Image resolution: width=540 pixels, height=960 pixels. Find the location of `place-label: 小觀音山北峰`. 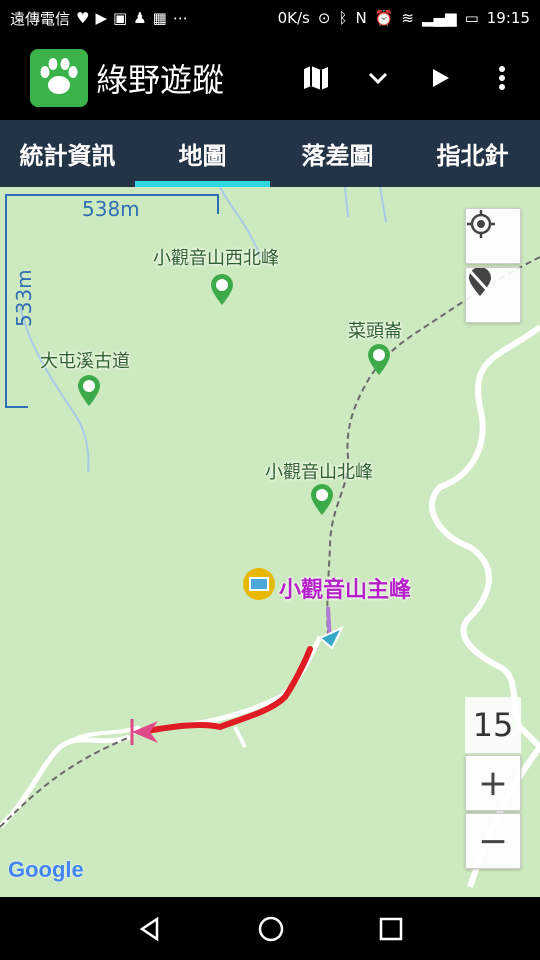

place-label: 小觀音山北峰 is located at coordinates (319, 472).